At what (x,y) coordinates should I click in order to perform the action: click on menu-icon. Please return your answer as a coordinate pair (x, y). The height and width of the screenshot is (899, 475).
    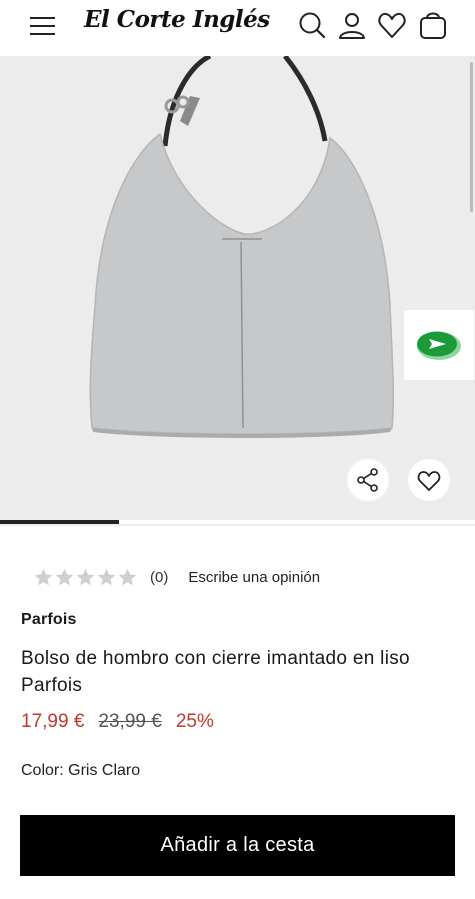
    Looking at the image, I should click on (43, 25).